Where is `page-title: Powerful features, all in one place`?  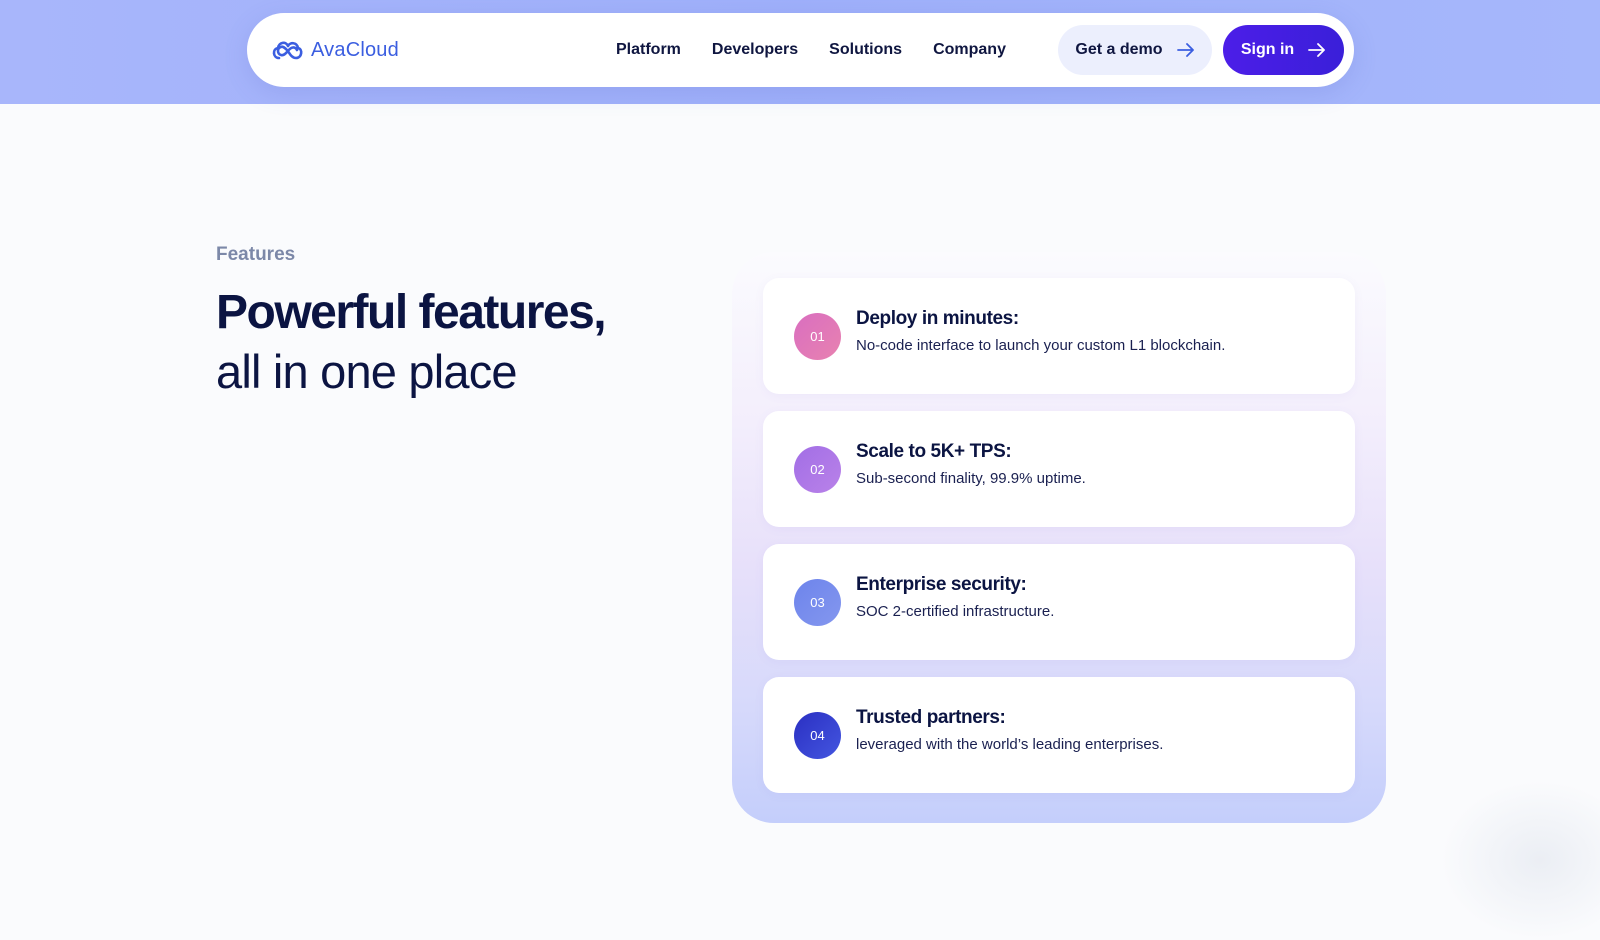 page-title: Powerful features, all in one place is located at coordinates (446, 343).